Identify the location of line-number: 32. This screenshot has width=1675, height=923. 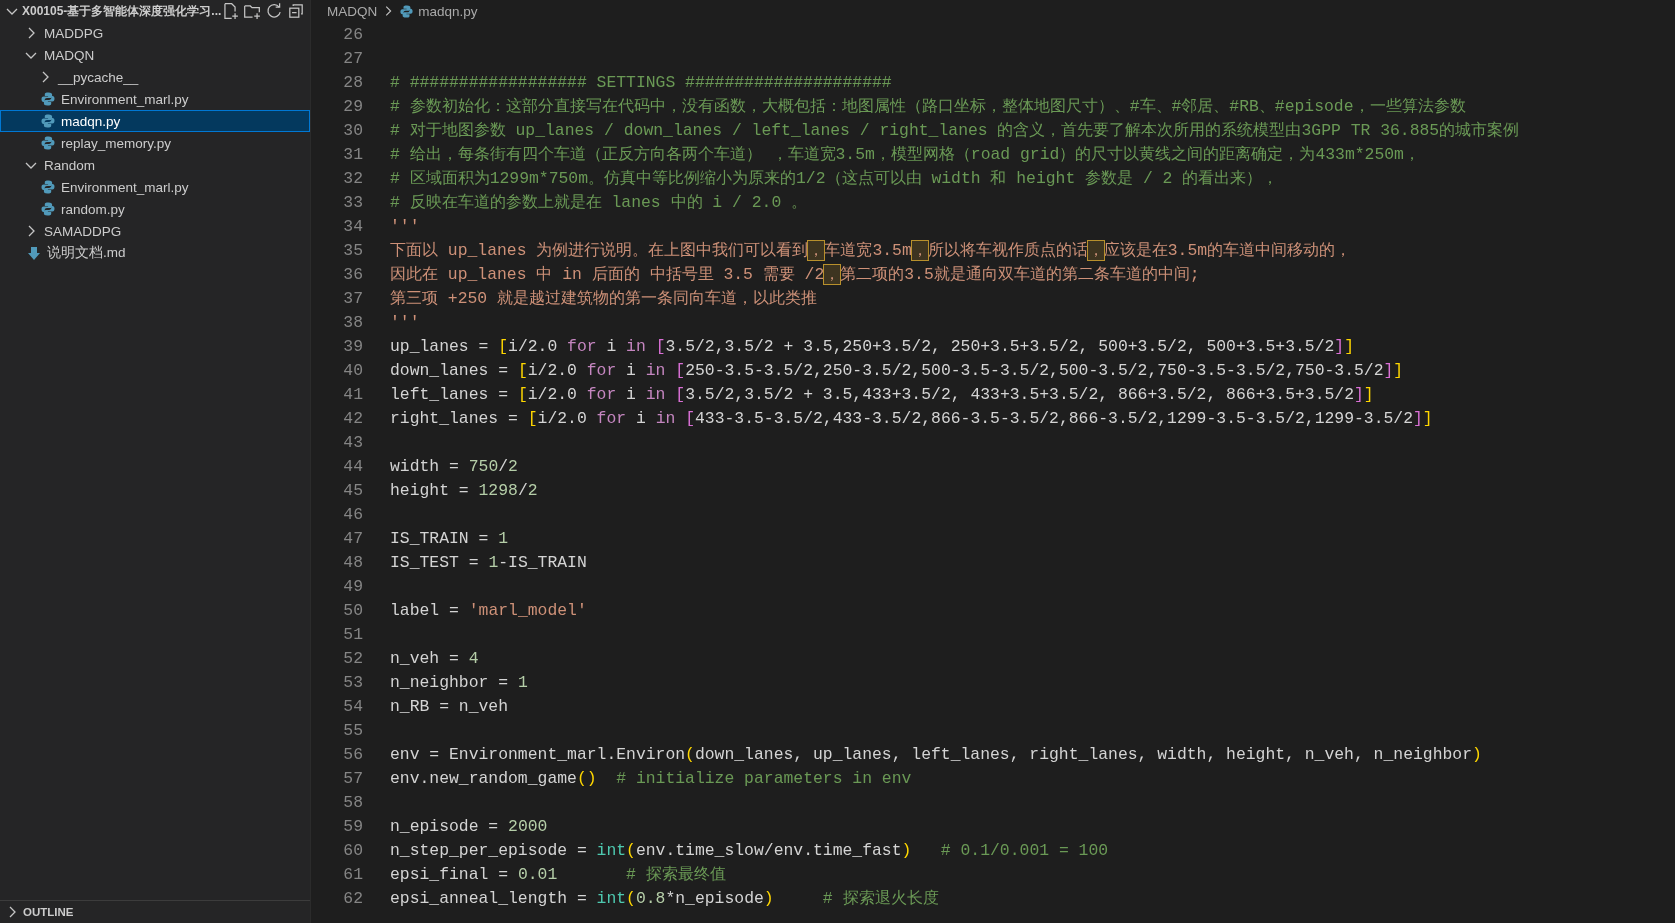
(352, 178).